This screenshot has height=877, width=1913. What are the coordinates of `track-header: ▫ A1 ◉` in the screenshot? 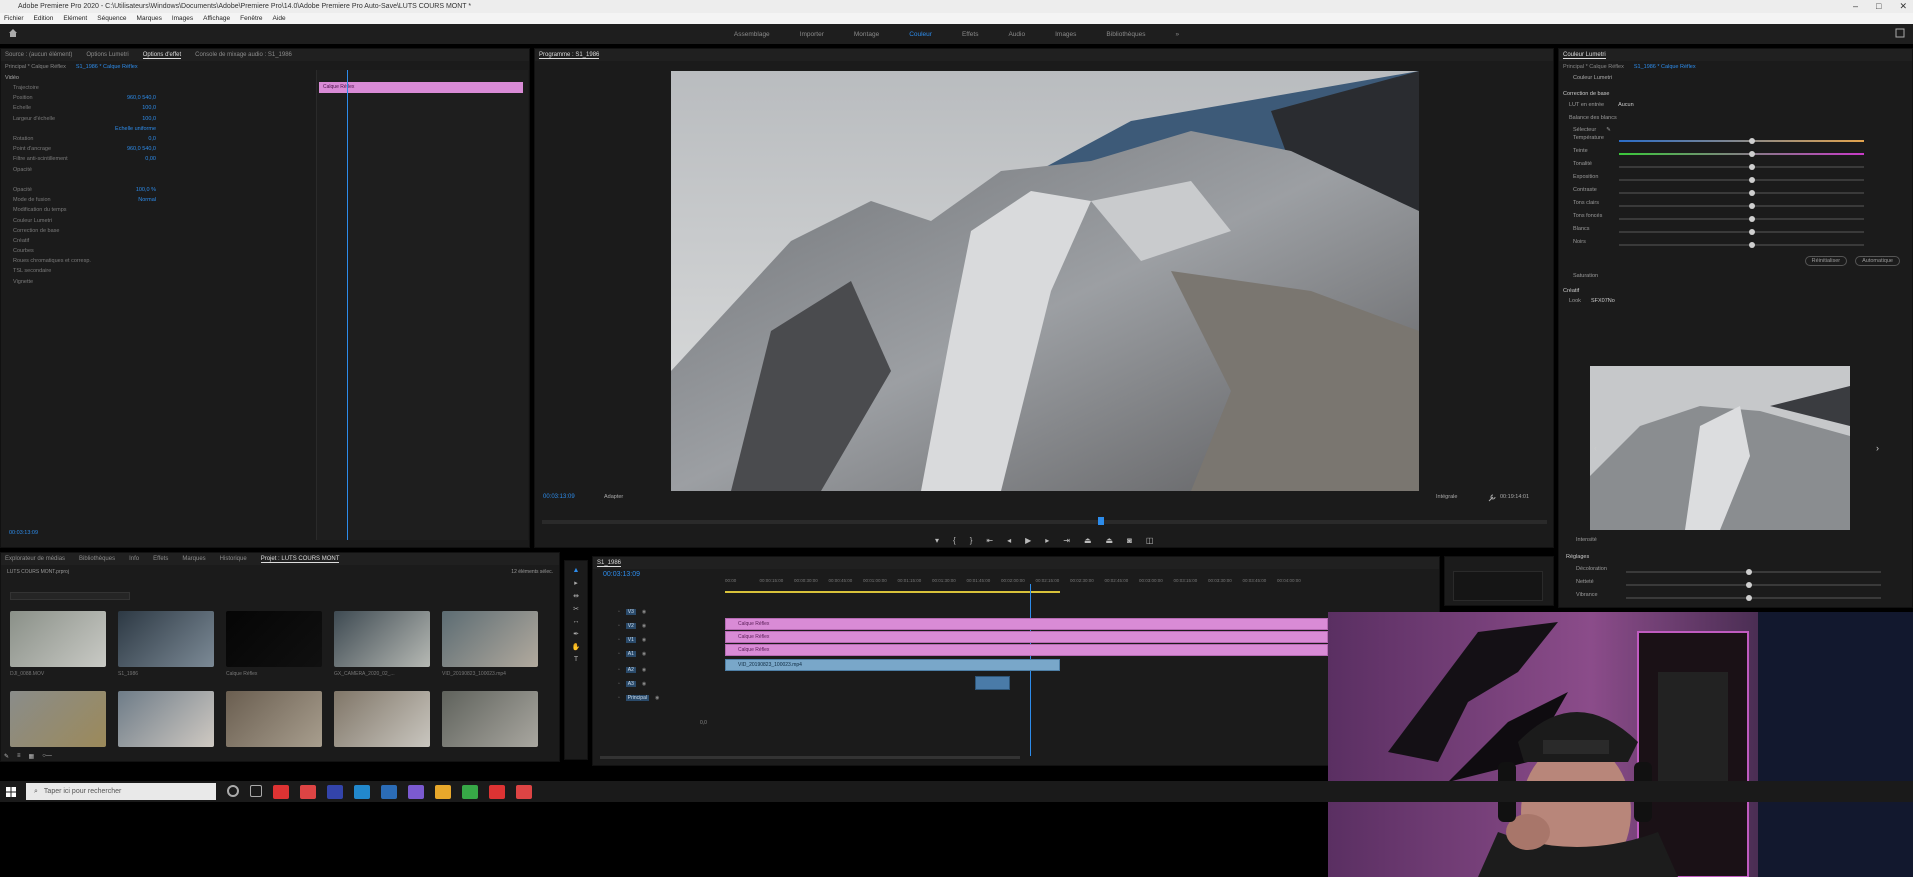 It's located at (668, 654).